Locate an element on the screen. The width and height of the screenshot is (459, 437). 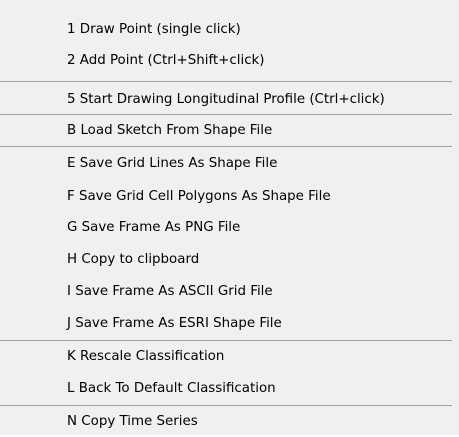
menu-item-copy-clipboard: H Copy to clipboard is located at coordinates (226, 260).